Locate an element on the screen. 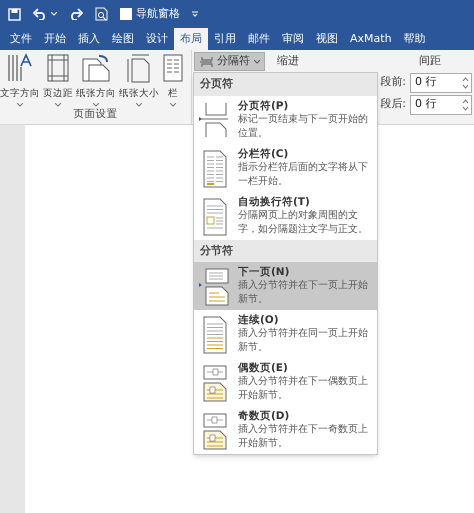  group-label: 页面设置 is located at coordinates (96, 114).